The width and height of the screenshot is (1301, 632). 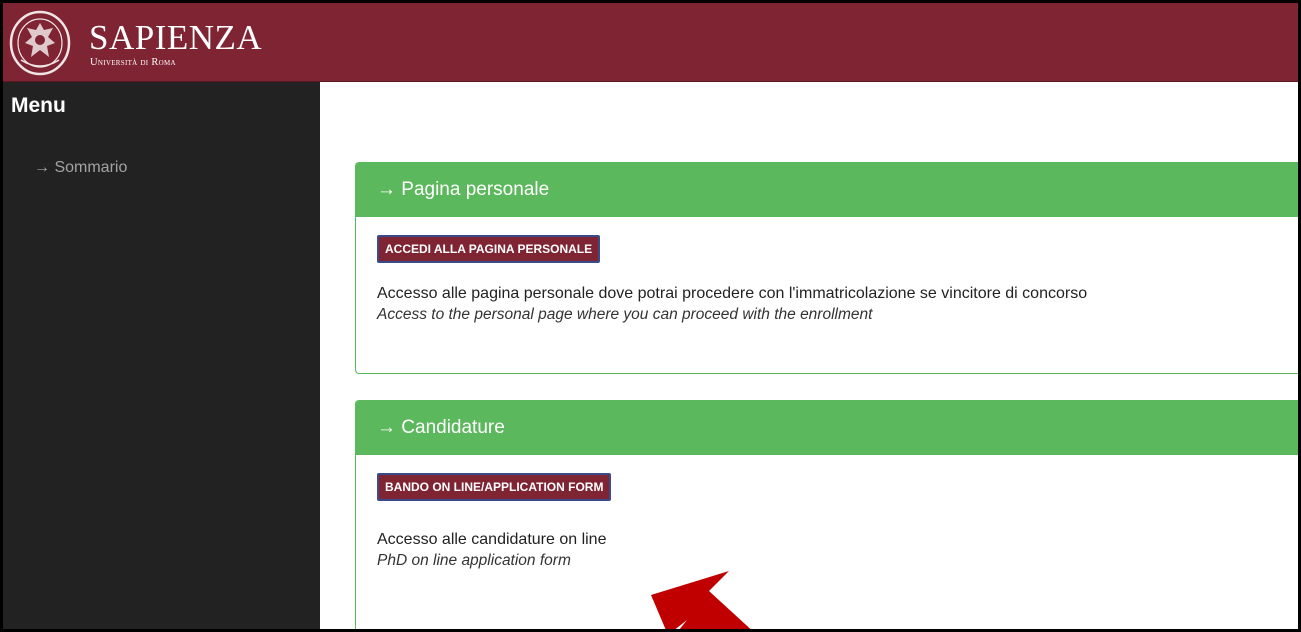 I want to click on sidebar-item-sommario: → Sommario, so click(x=80, y=168).